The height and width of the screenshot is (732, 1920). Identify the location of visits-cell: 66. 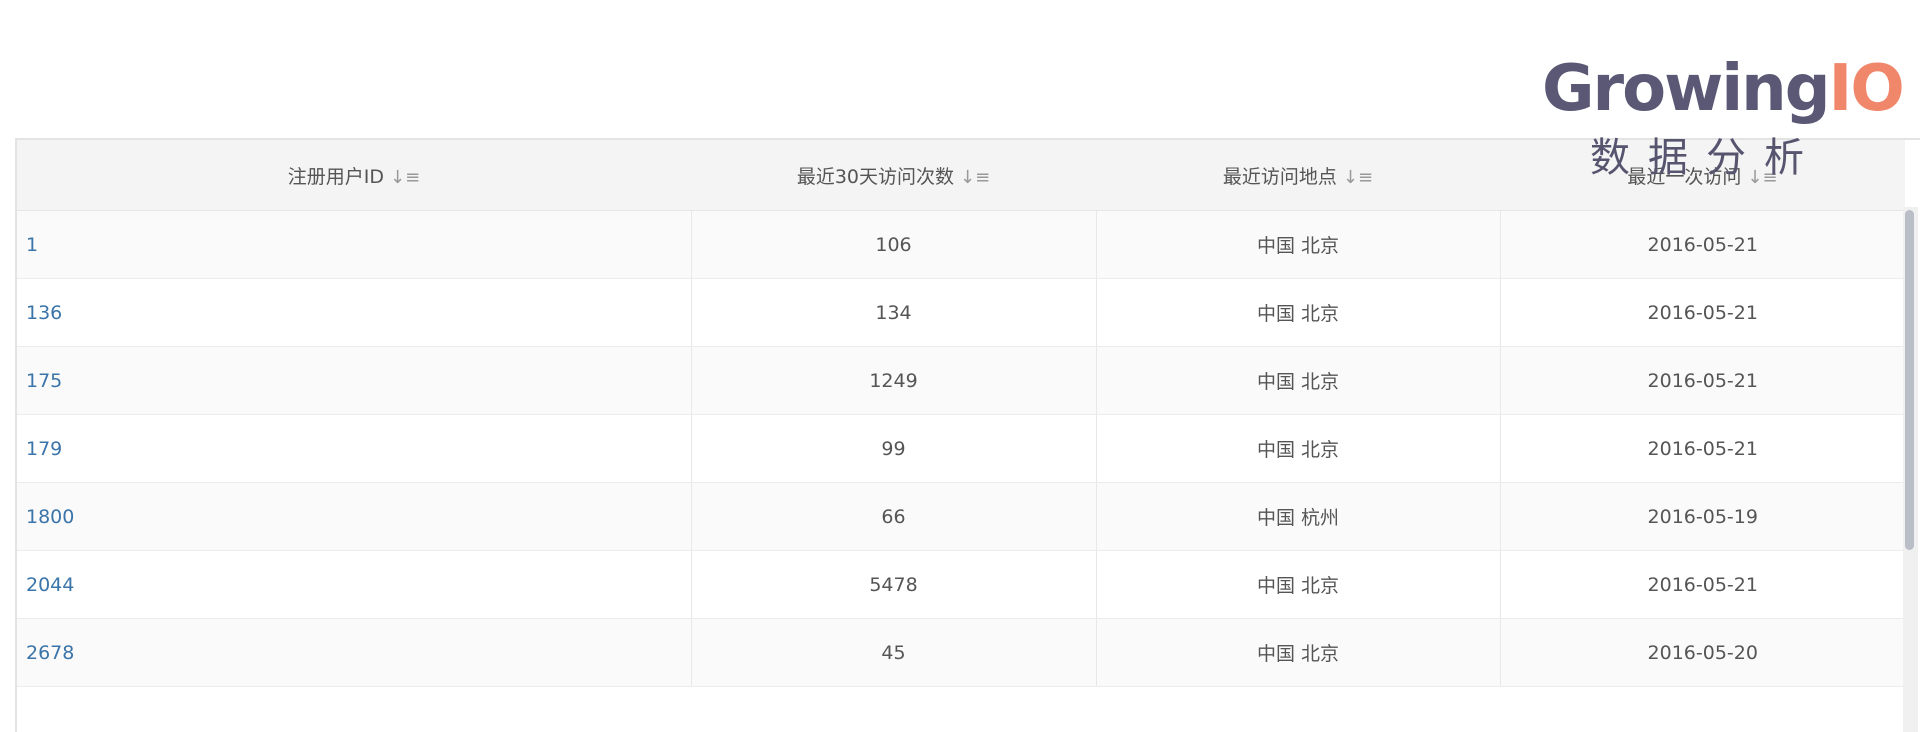
(894, 516).